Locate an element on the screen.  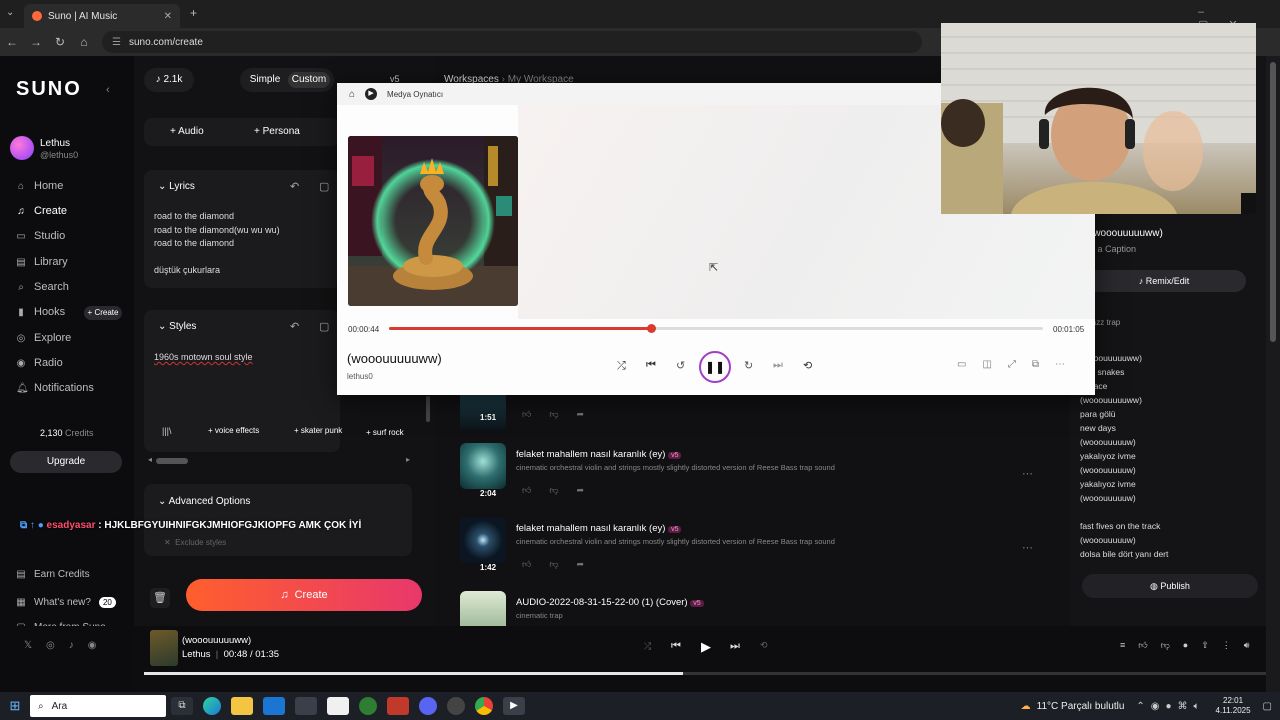
whats-new-link: ▦ What's new? 20 is located at coordinates (71, 602).